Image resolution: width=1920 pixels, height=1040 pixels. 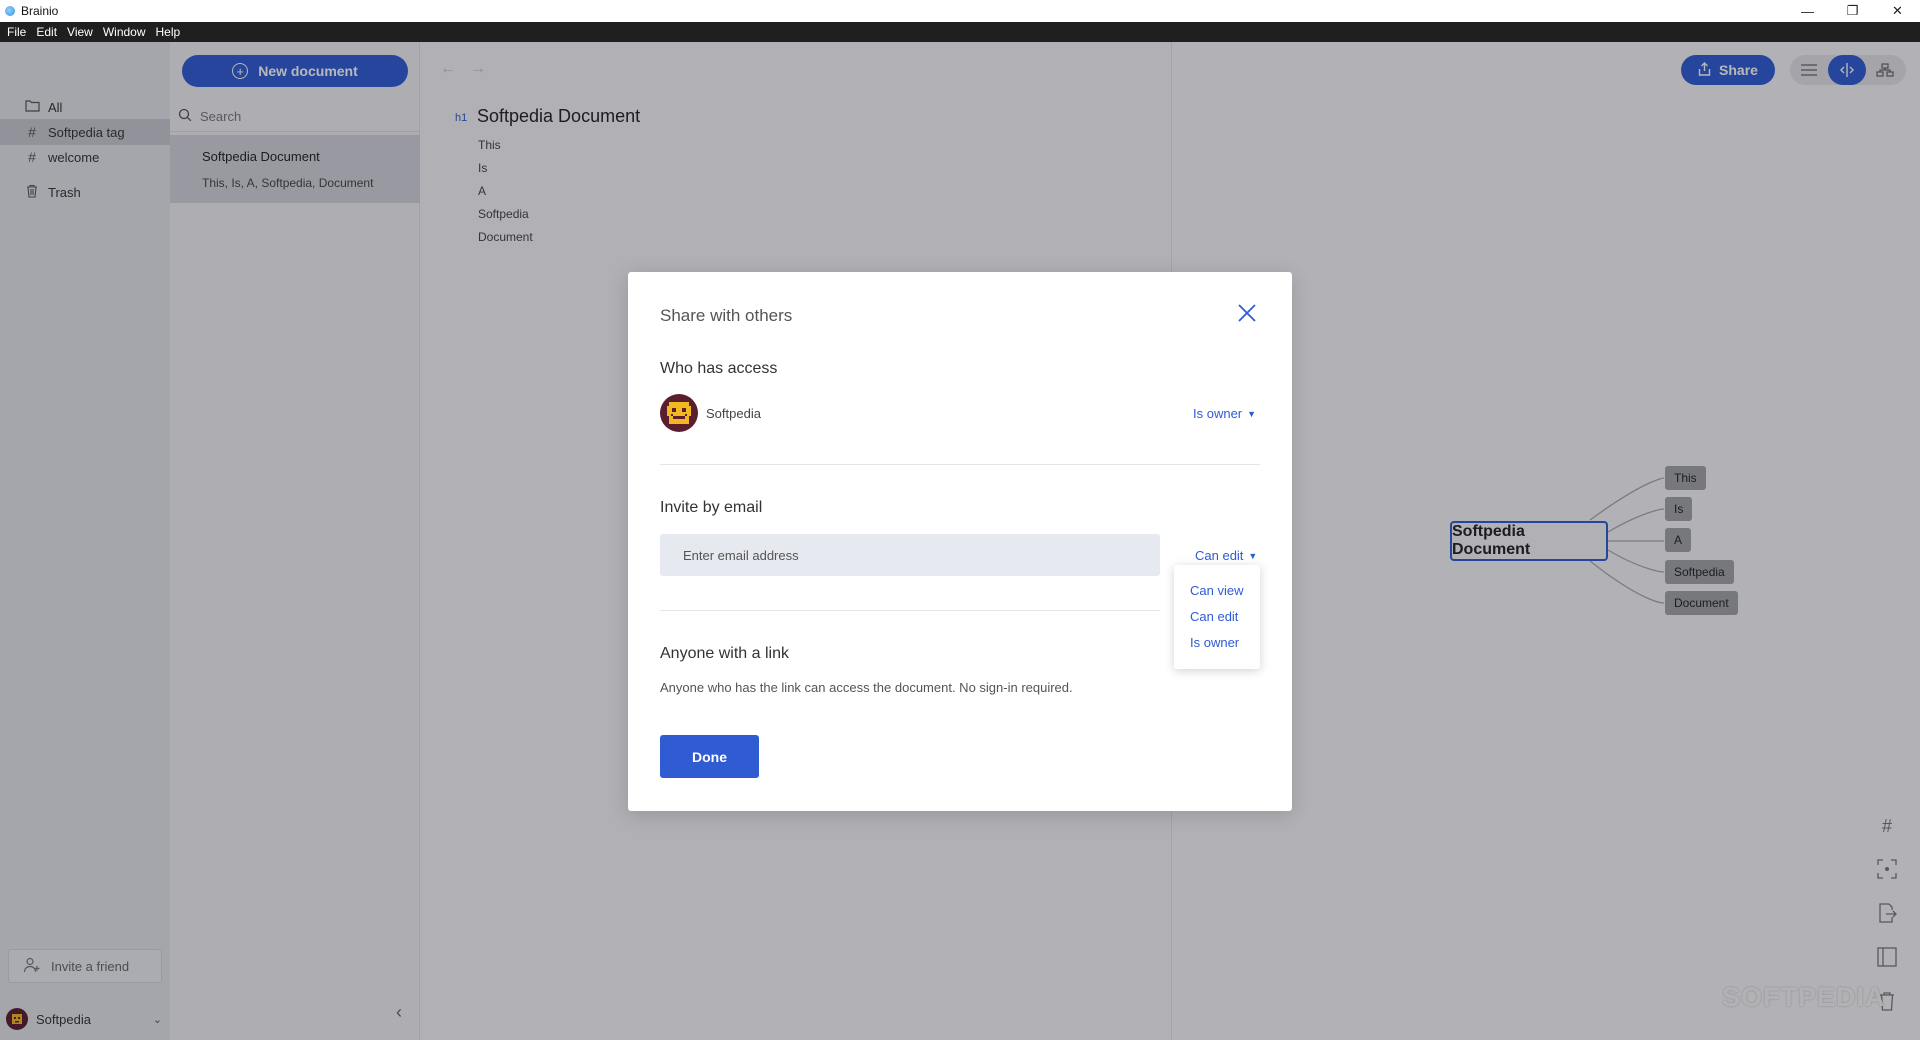 I want to click on role-option-is-owner: Is owner, so click(x=1214, y=642).